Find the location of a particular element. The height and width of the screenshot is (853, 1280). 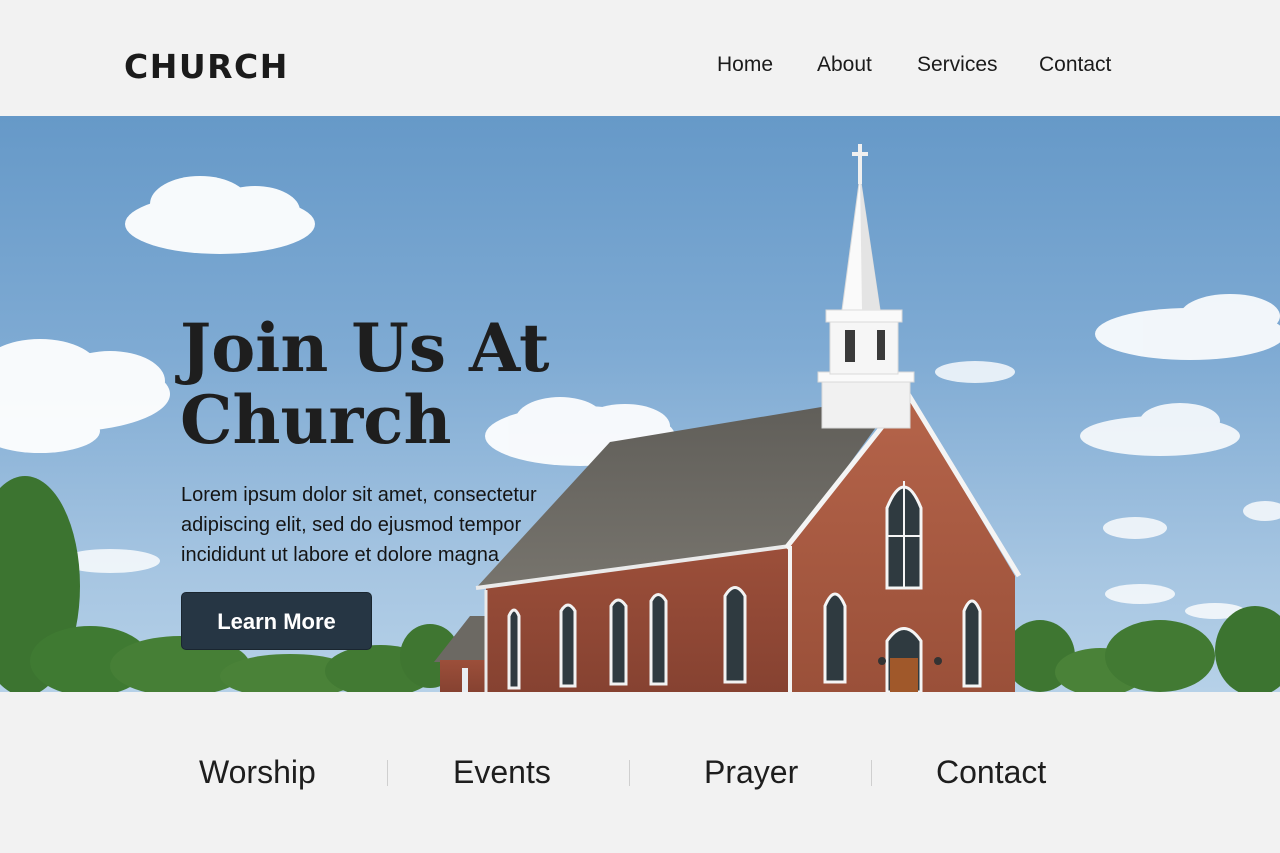

feature-worship-link: Worship is located at coordinates (257, 772).